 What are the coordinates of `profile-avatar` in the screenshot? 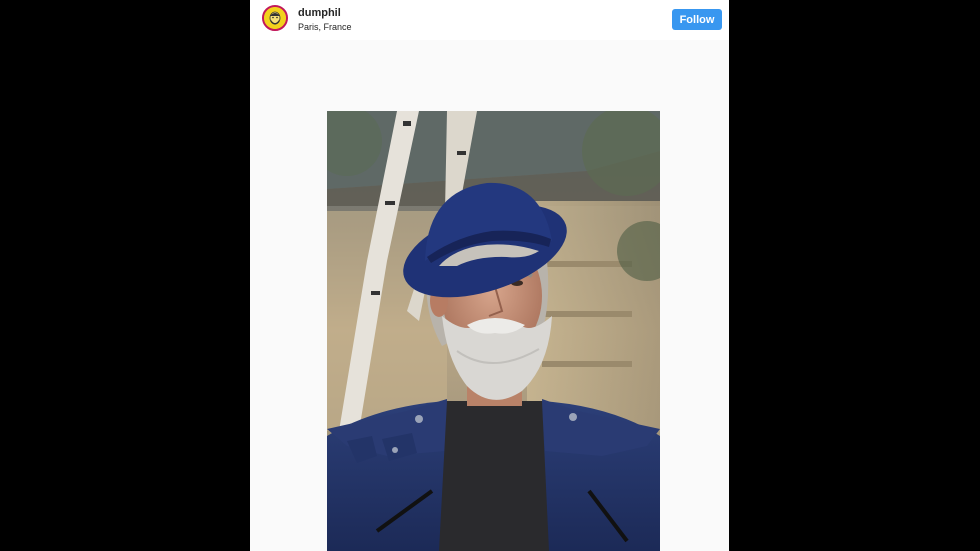 It's located at (275, 18).